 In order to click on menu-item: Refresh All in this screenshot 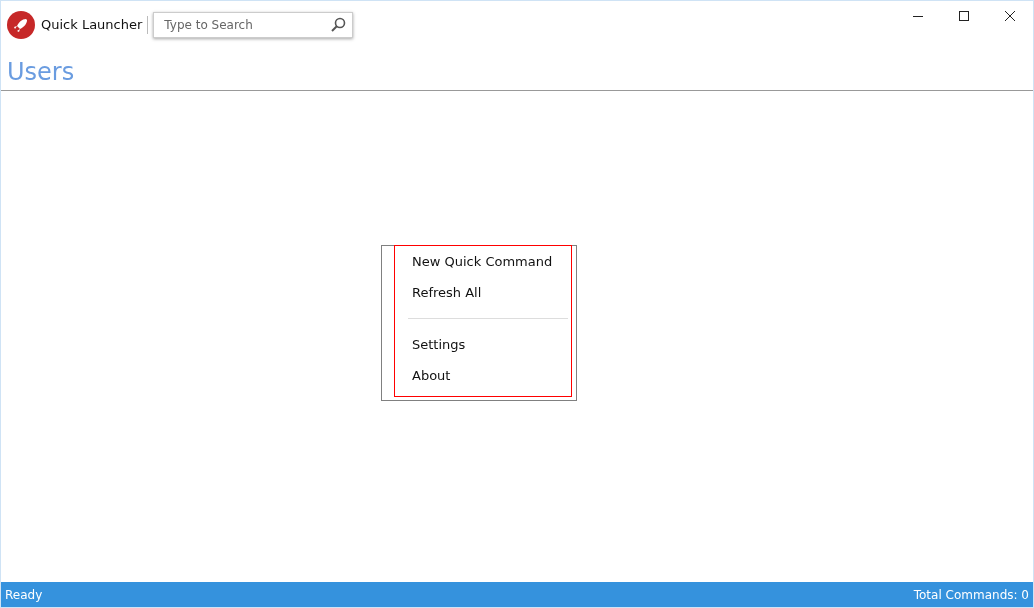, I will do `click(479, 296)`.